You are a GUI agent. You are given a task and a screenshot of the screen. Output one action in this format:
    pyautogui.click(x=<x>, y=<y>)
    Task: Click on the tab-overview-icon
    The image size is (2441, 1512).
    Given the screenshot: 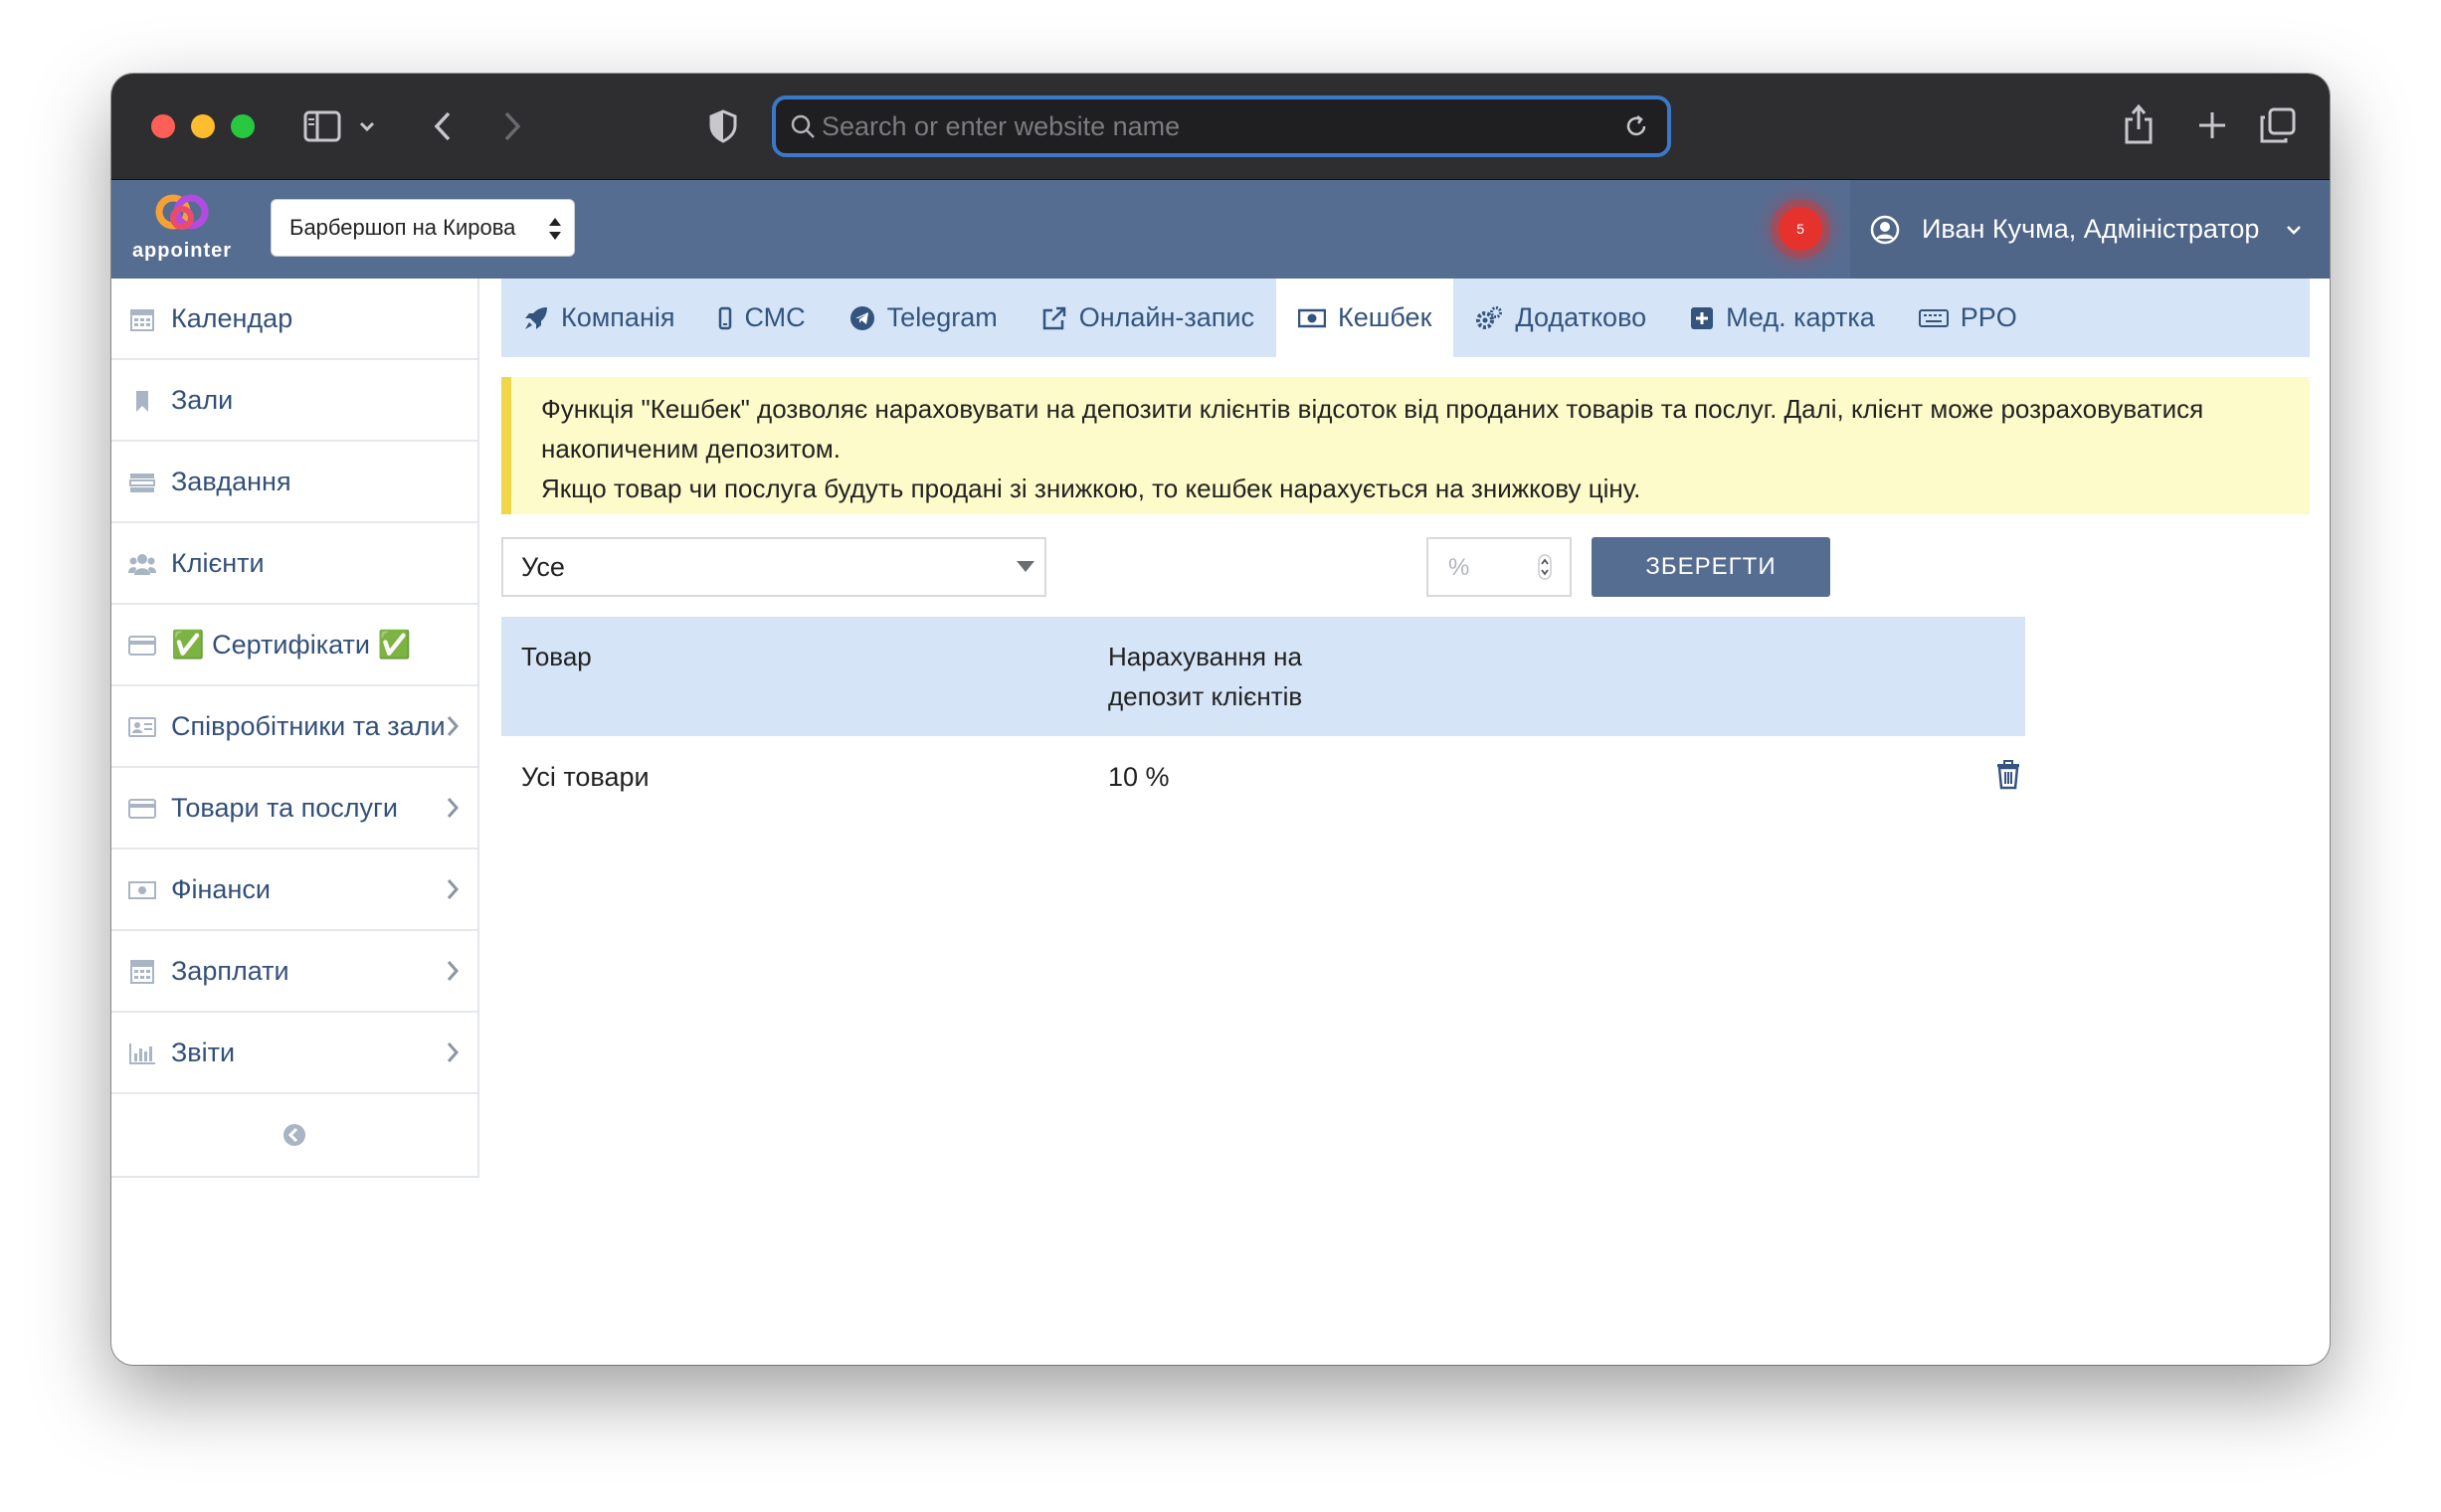 What is the action you would take?
    pyautogui.click(x=2278, y=125)
    